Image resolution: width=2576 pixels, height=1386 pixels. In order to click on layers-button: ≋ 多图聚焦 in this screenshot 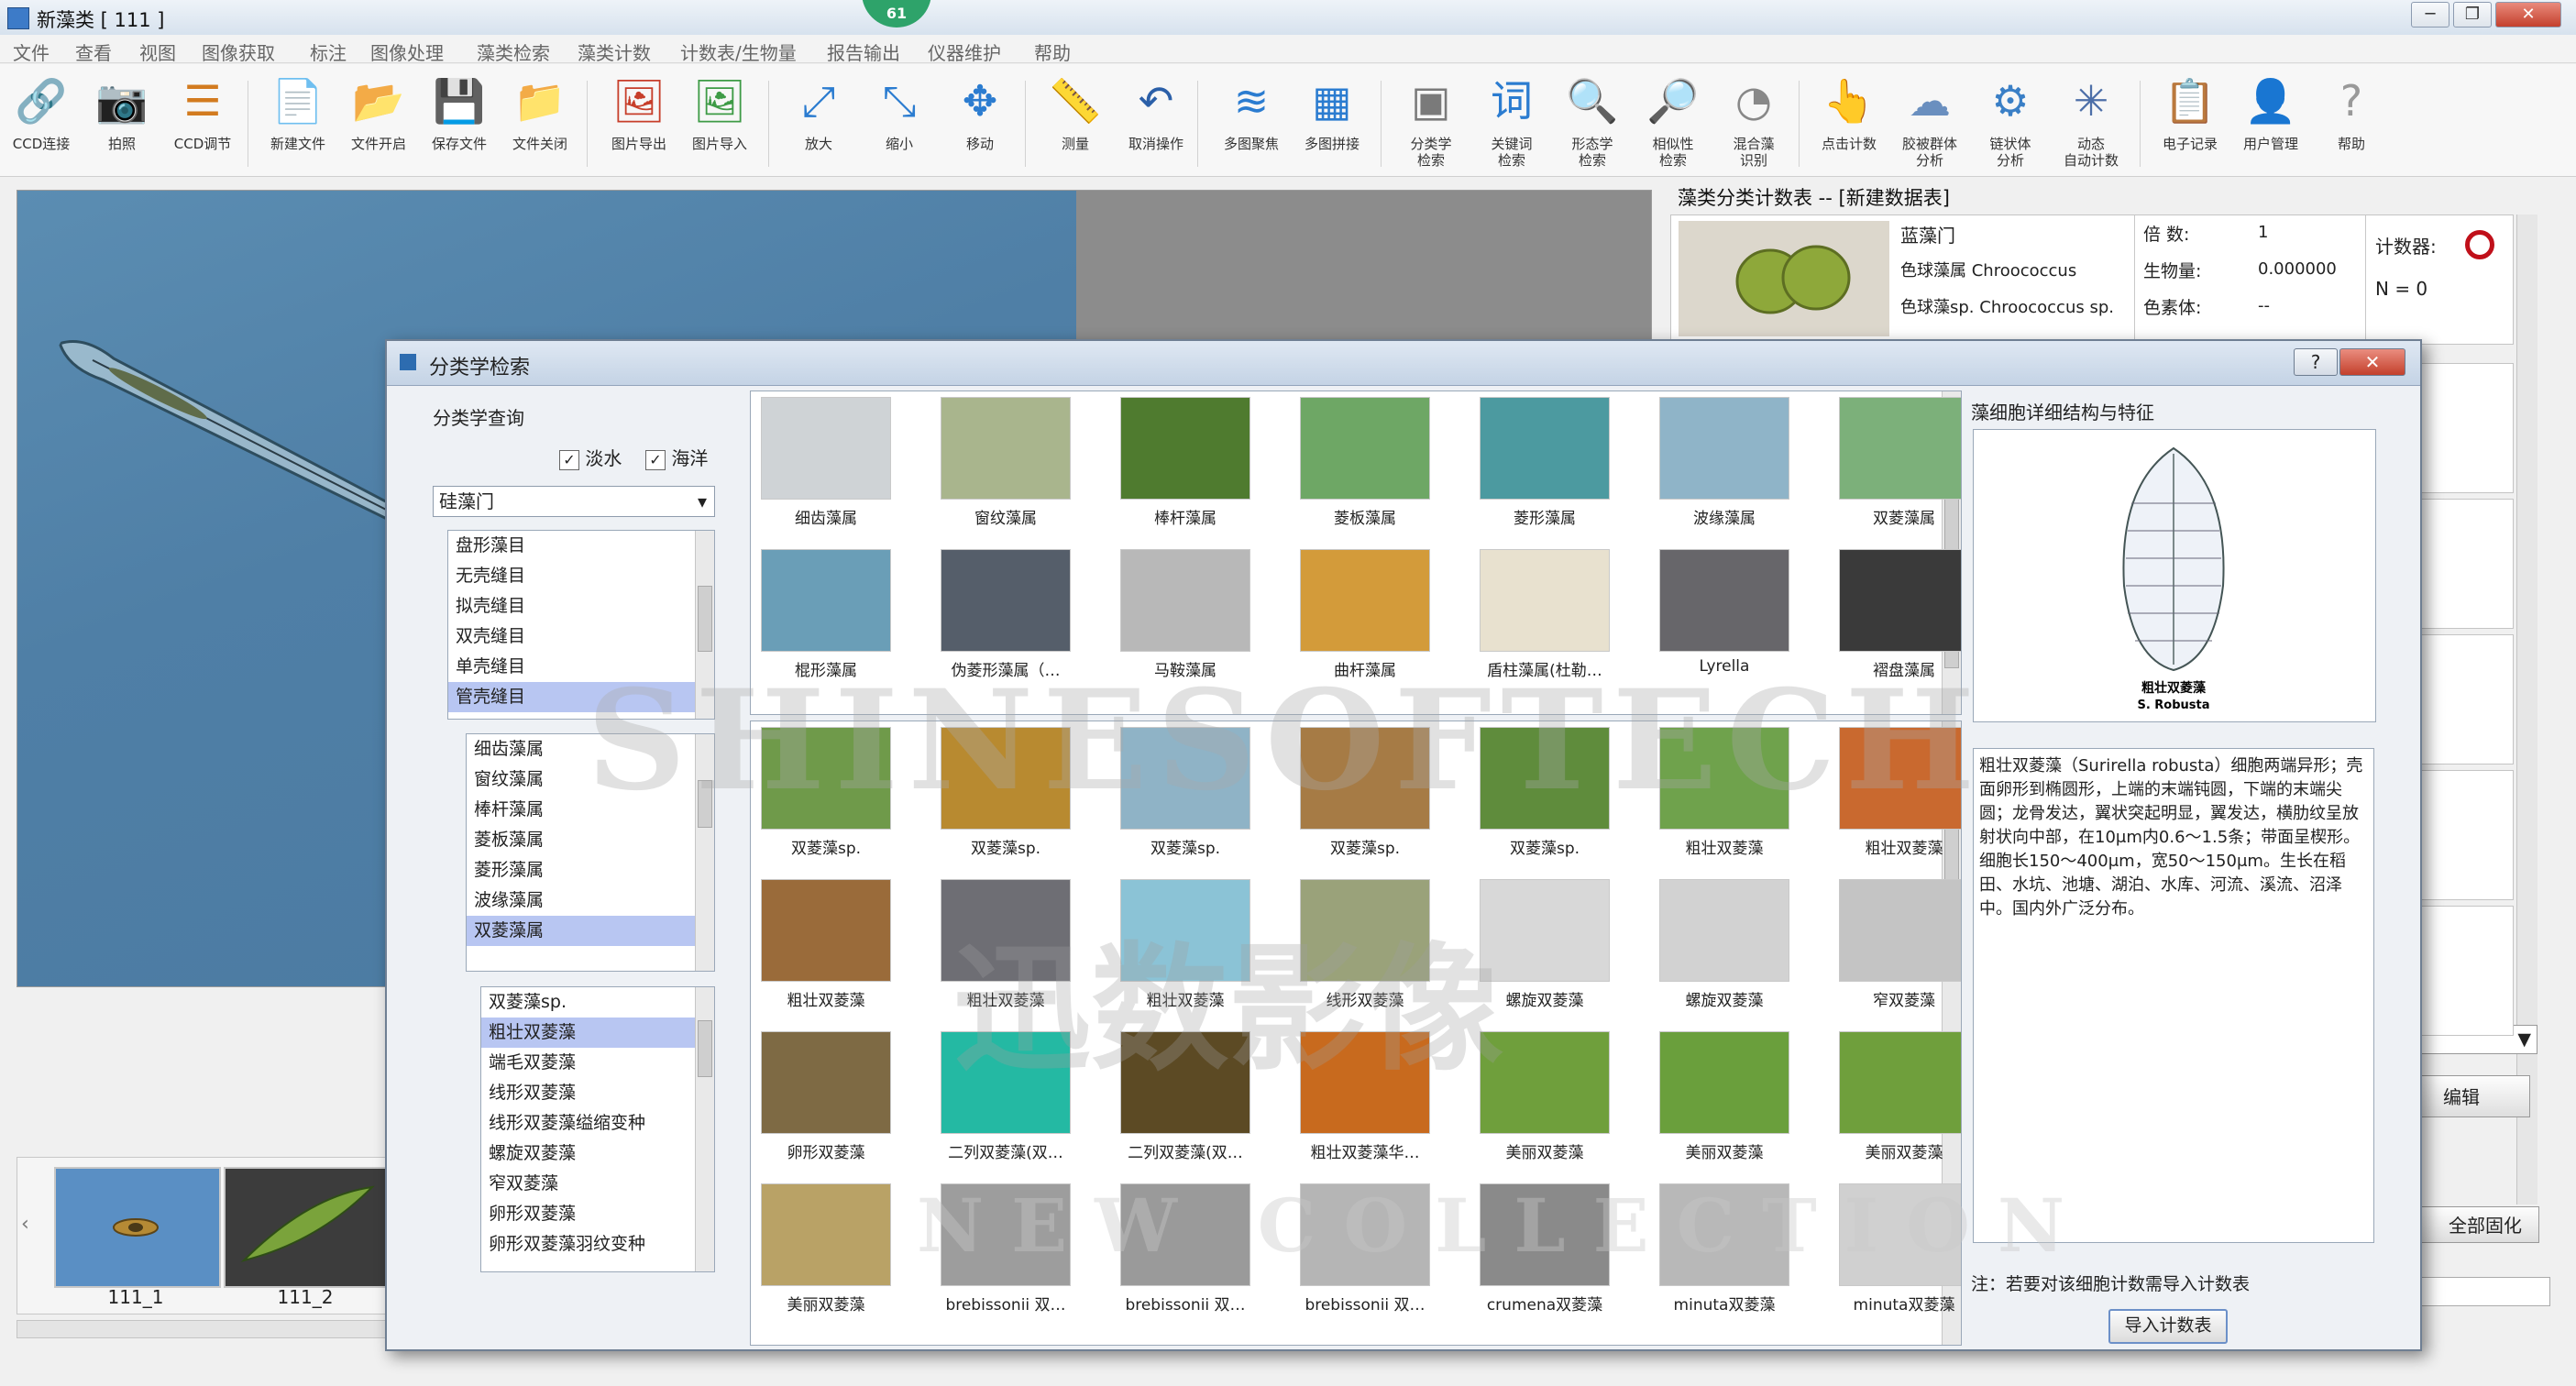, I will do `click(1251, 123)`.